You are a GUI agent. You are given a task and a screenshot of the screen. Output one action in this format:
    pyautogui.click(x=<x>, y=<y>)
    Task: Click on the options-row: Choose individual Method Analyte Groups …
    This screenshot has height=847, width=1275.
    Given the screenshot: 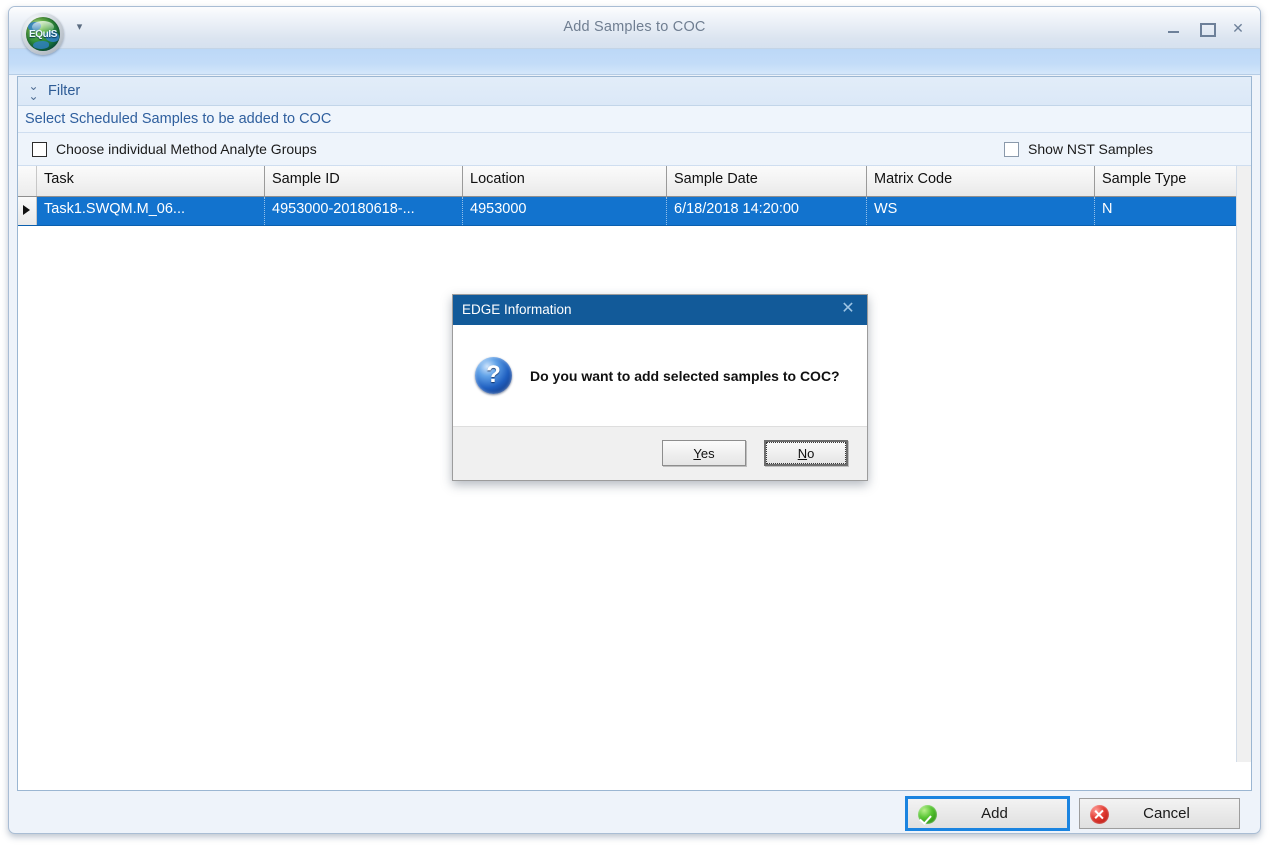 What is the action you would take?
    pyautogui.click(x=634, y=149)
    